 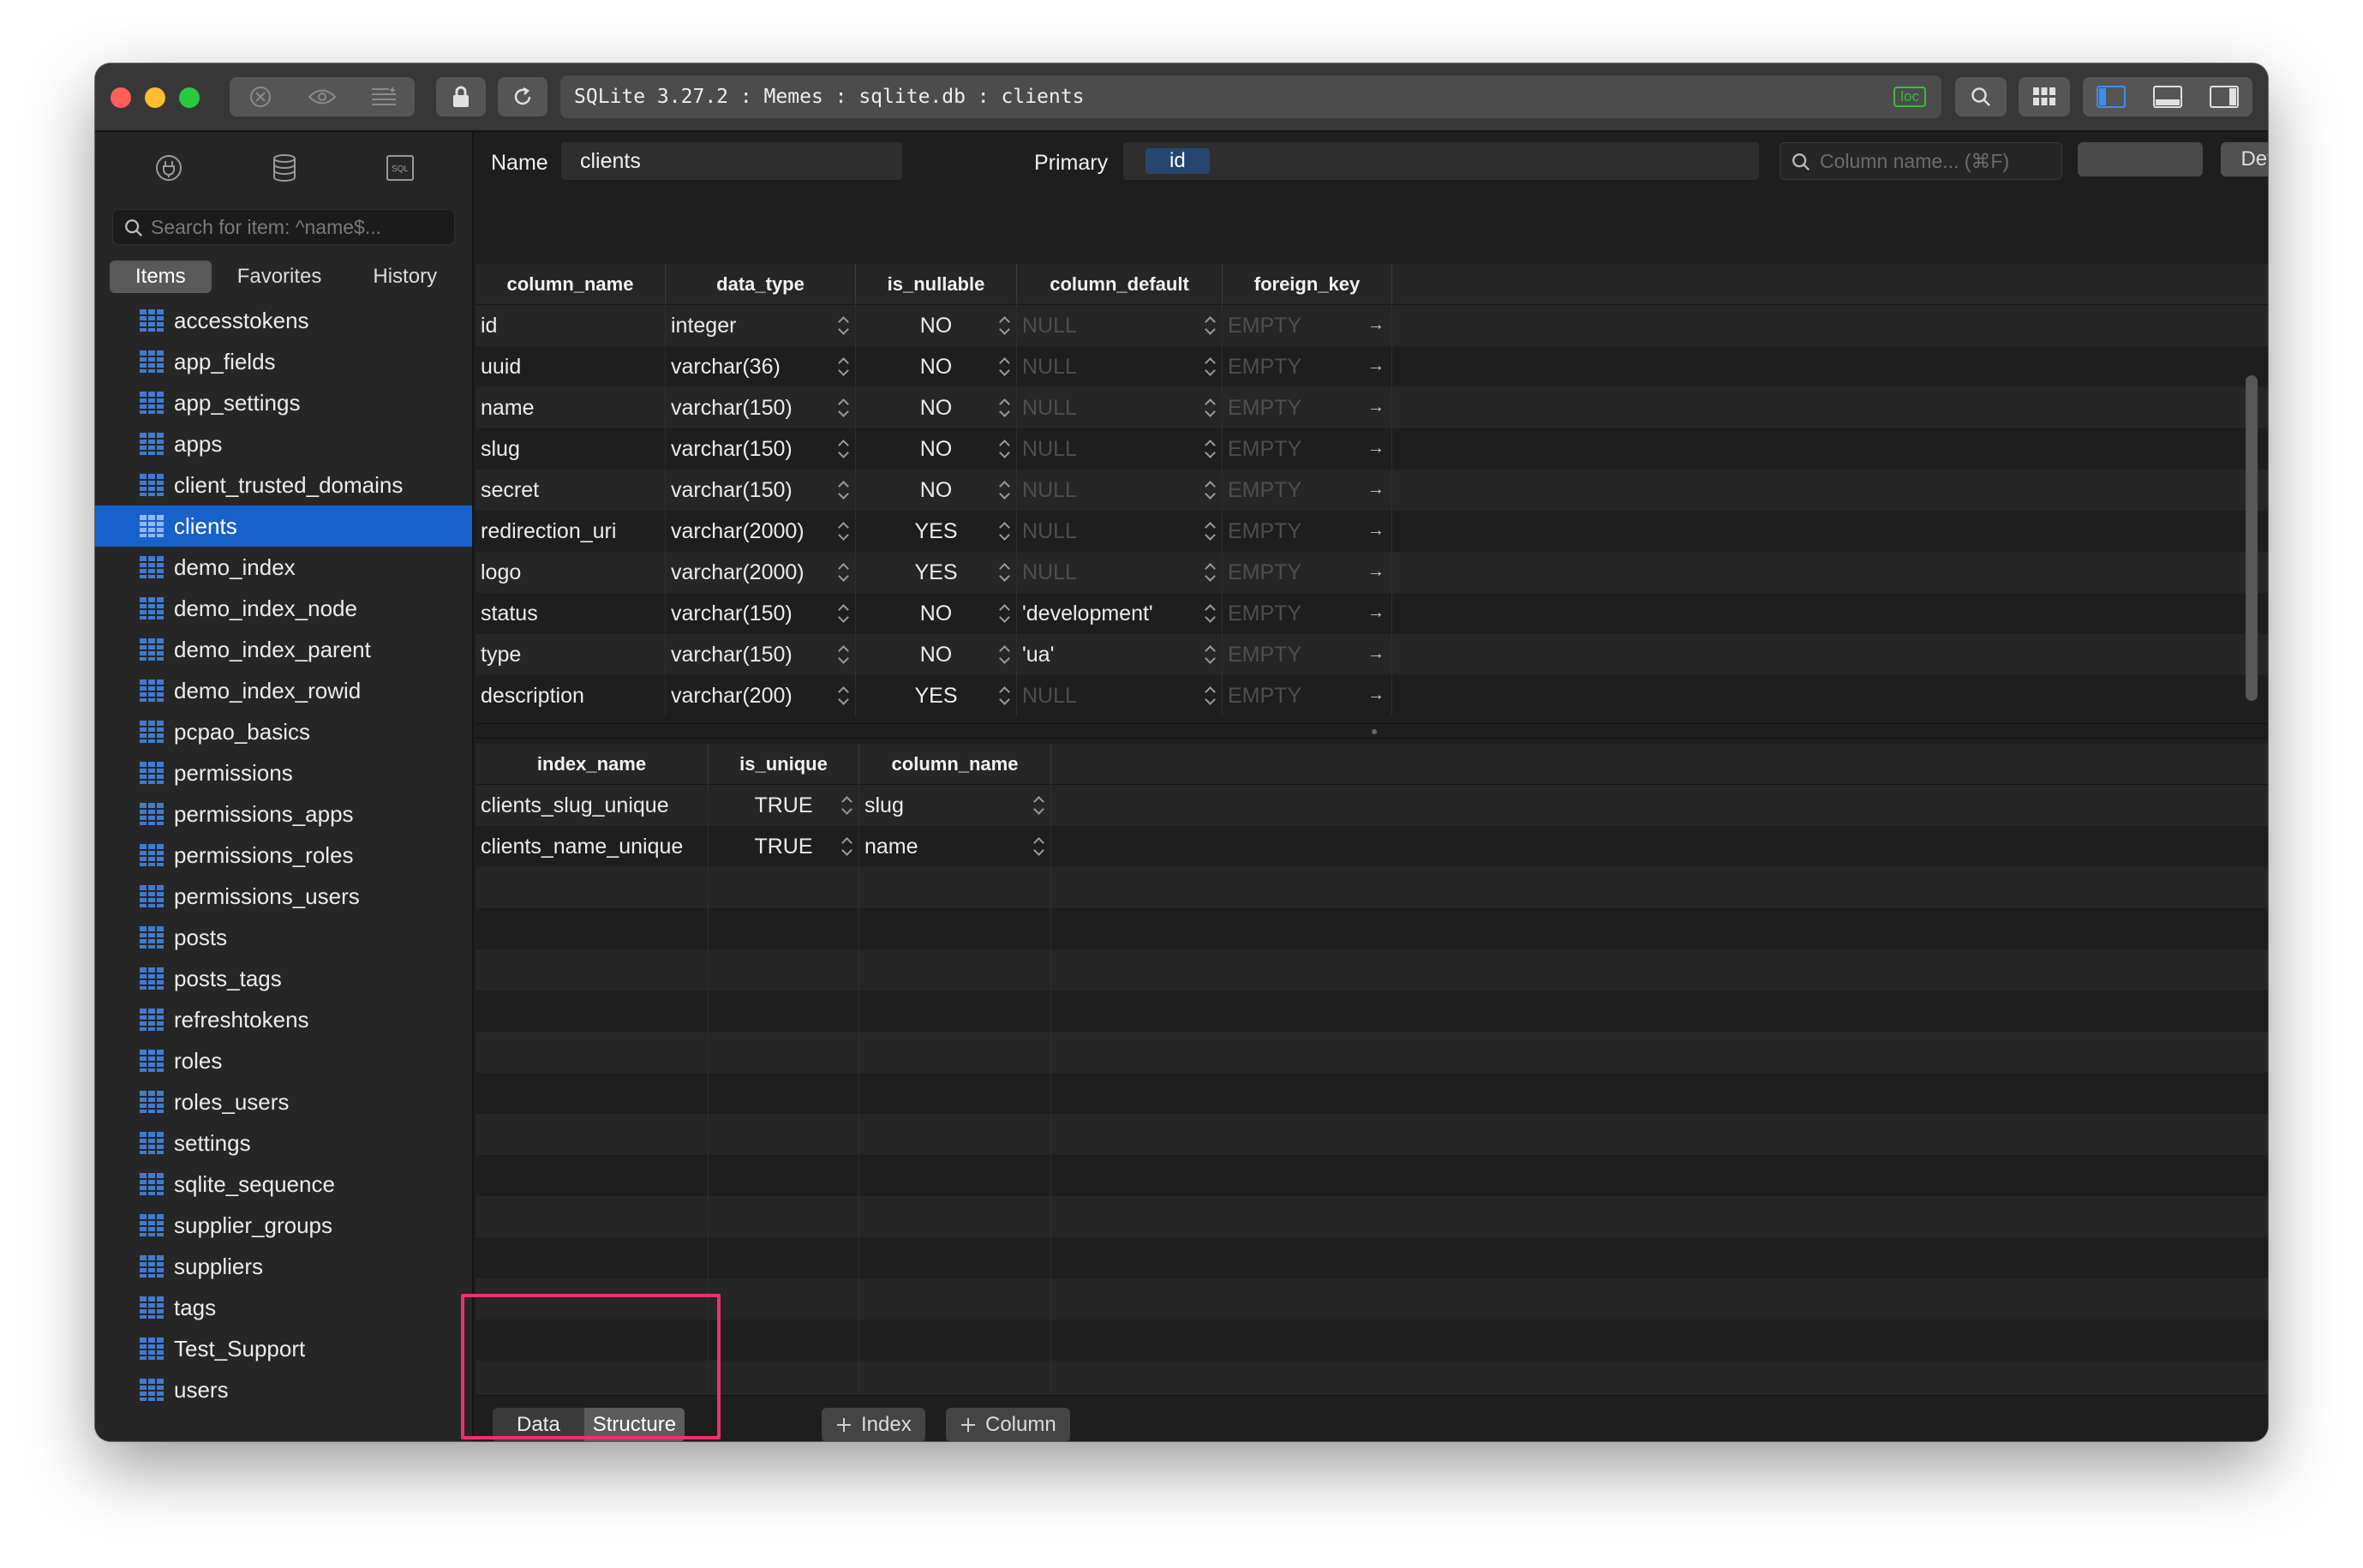 What do you see at coordinates (592, 764) in the screenshot?
I see `header-index-name: index_name` at bounding box center [592, 764].